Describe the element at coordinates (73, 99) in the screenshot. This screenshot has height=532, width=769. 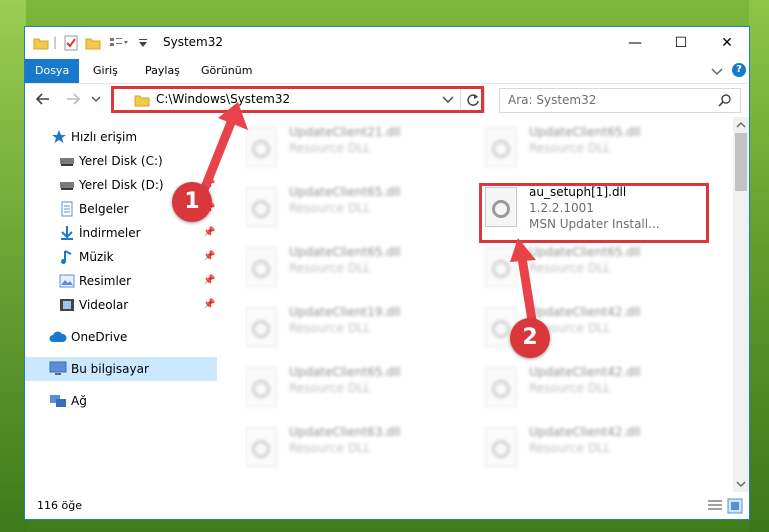
I see `forward-arrow-icon` at that location.